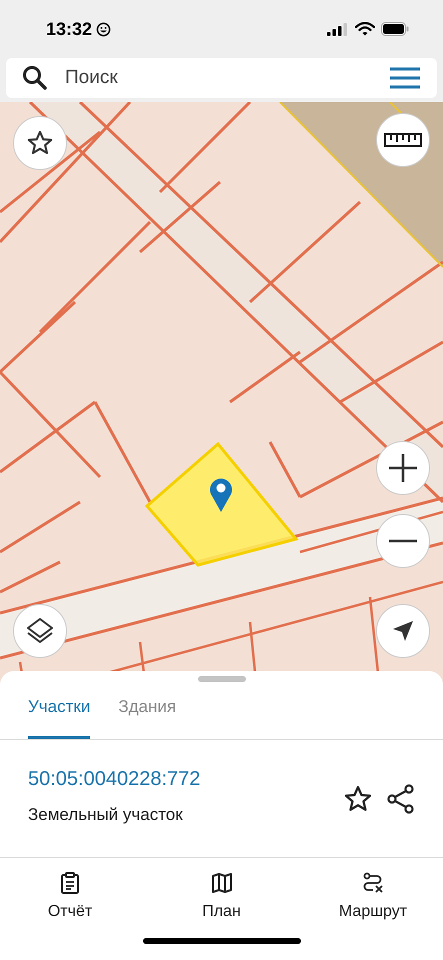 The image size is (443, 960). What do you see at coordinates (222, 905) in the screenshot?
I see `nav-button: План` at bounding box center [222, 905].